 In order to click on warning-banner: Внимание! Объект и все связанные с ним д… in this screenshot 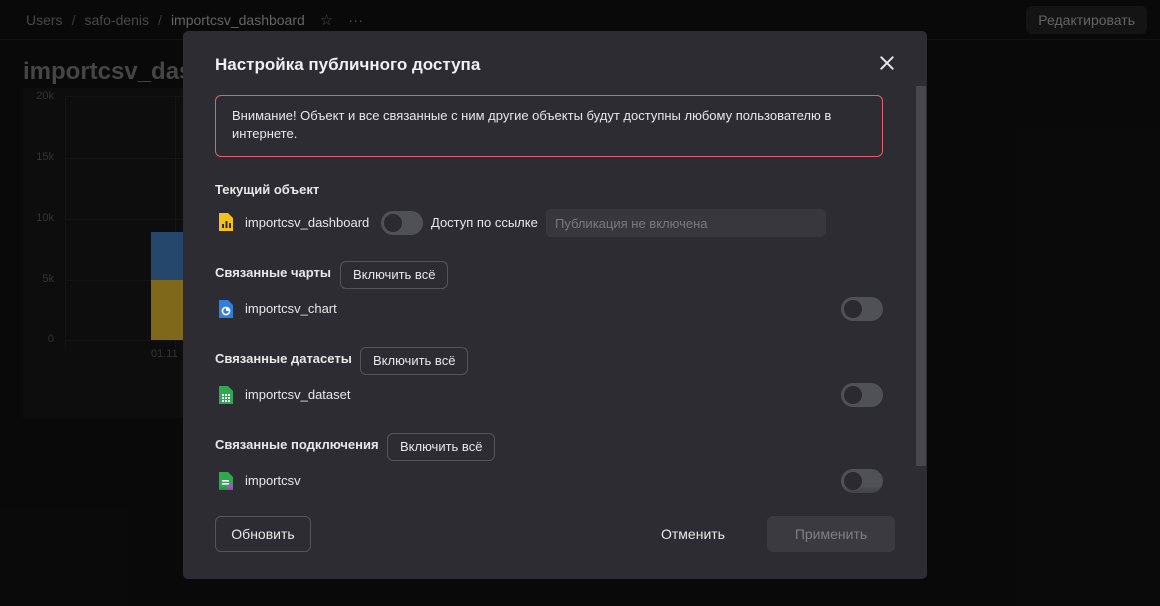, I will do `click(549, 126)`.